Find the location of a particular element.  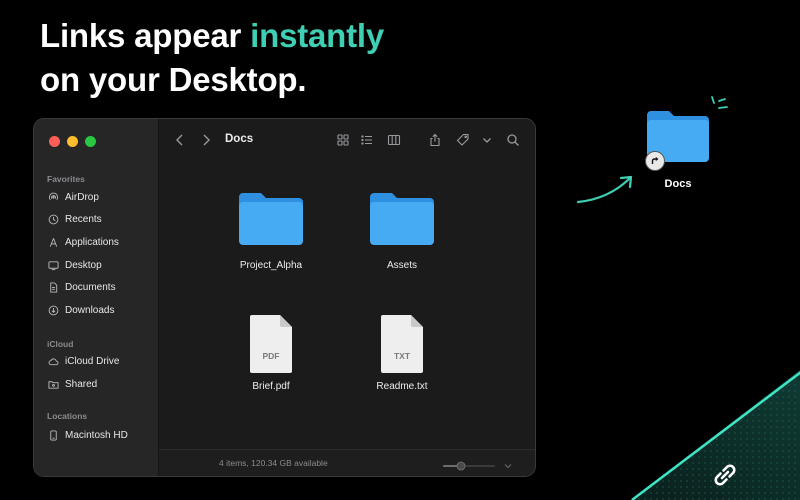

status-bar: 4 items, 120.34 GB available is located at coordinates (347, 462).